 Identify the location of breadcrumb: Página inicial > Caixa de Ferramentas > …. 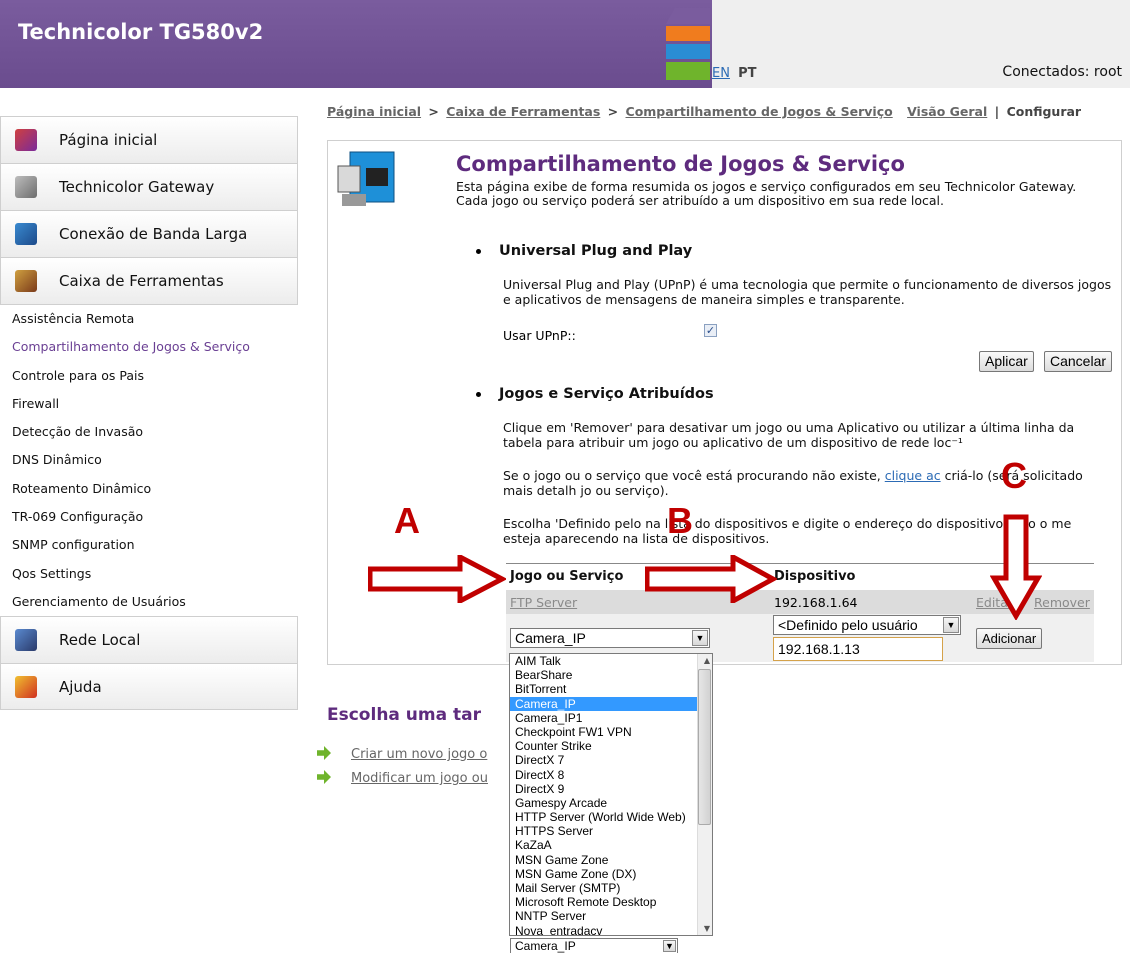
(704, 111).